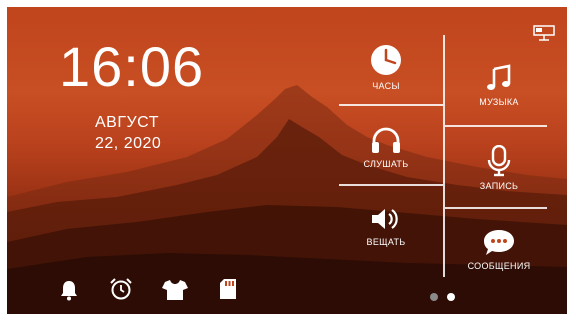  I want to click on listen-label: СЛУШАТЬ, so click(386, 164).